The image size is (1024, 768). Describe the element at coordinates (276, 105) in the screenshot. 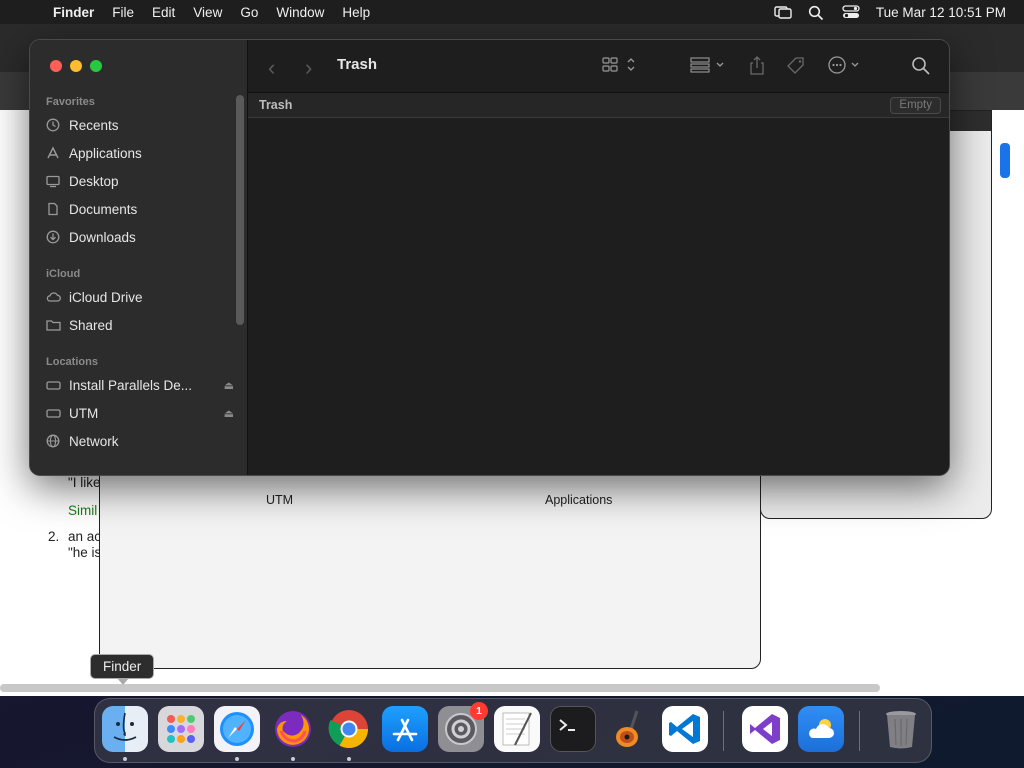

I see `trash-label: Trash` at that location.